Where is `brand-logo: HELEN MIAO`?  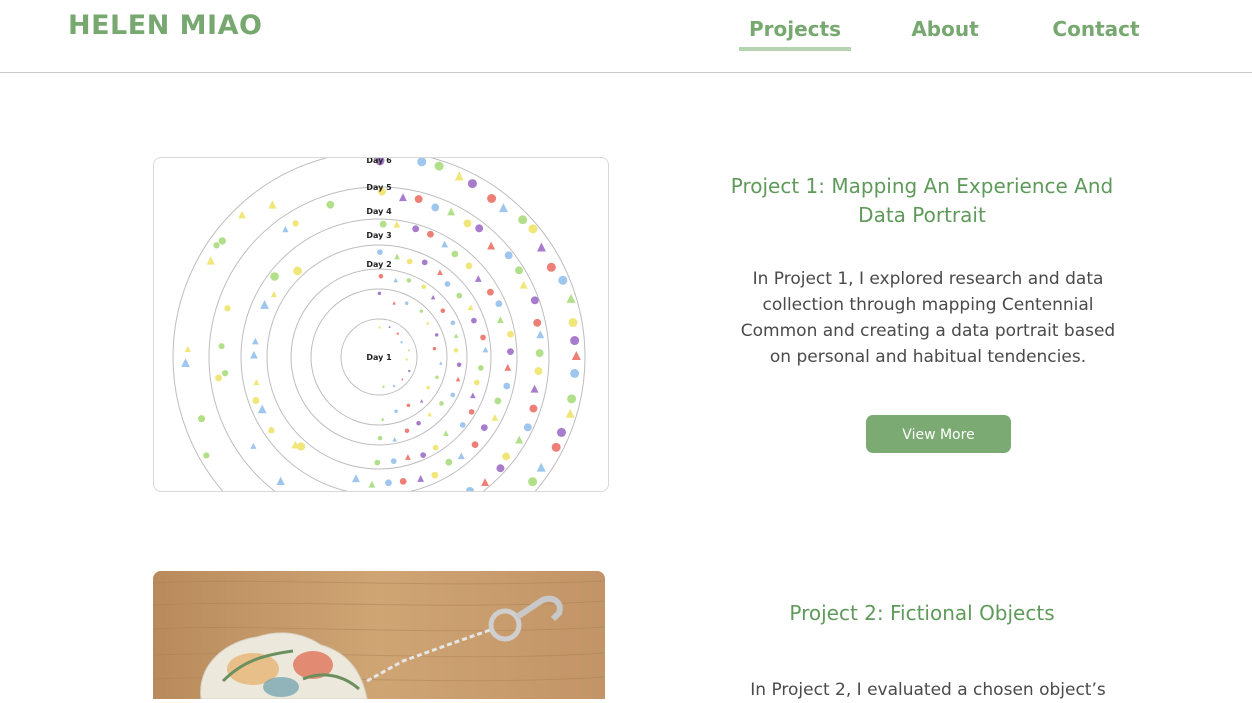 brand-logo: HELEN MIAO is located at coordinates (165, 25).